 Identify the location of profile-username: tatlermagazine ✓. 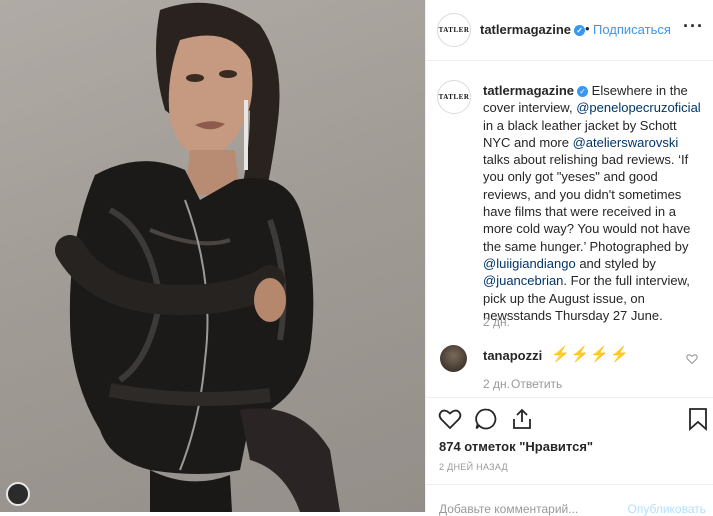
(533, 29).